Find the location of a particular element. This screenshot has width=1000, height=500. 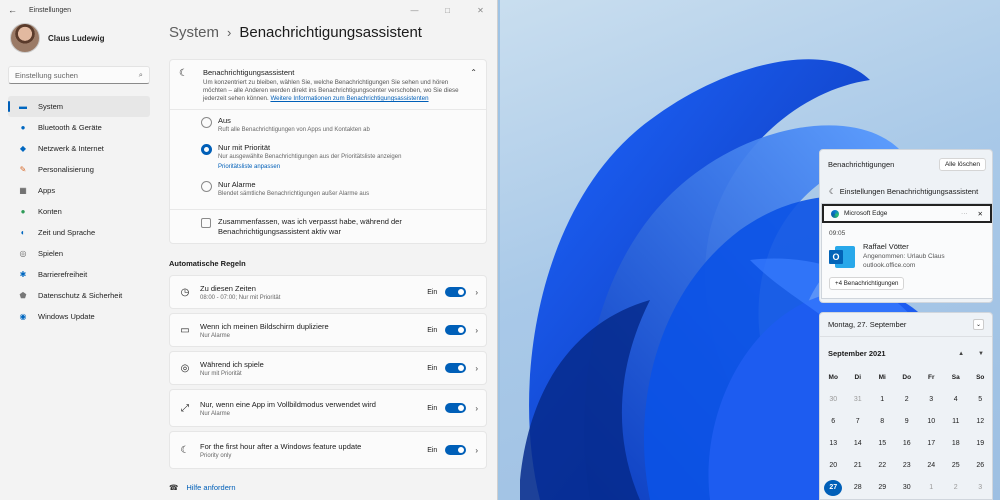

calendar-day: 18 is located at coordinates (956, 444).